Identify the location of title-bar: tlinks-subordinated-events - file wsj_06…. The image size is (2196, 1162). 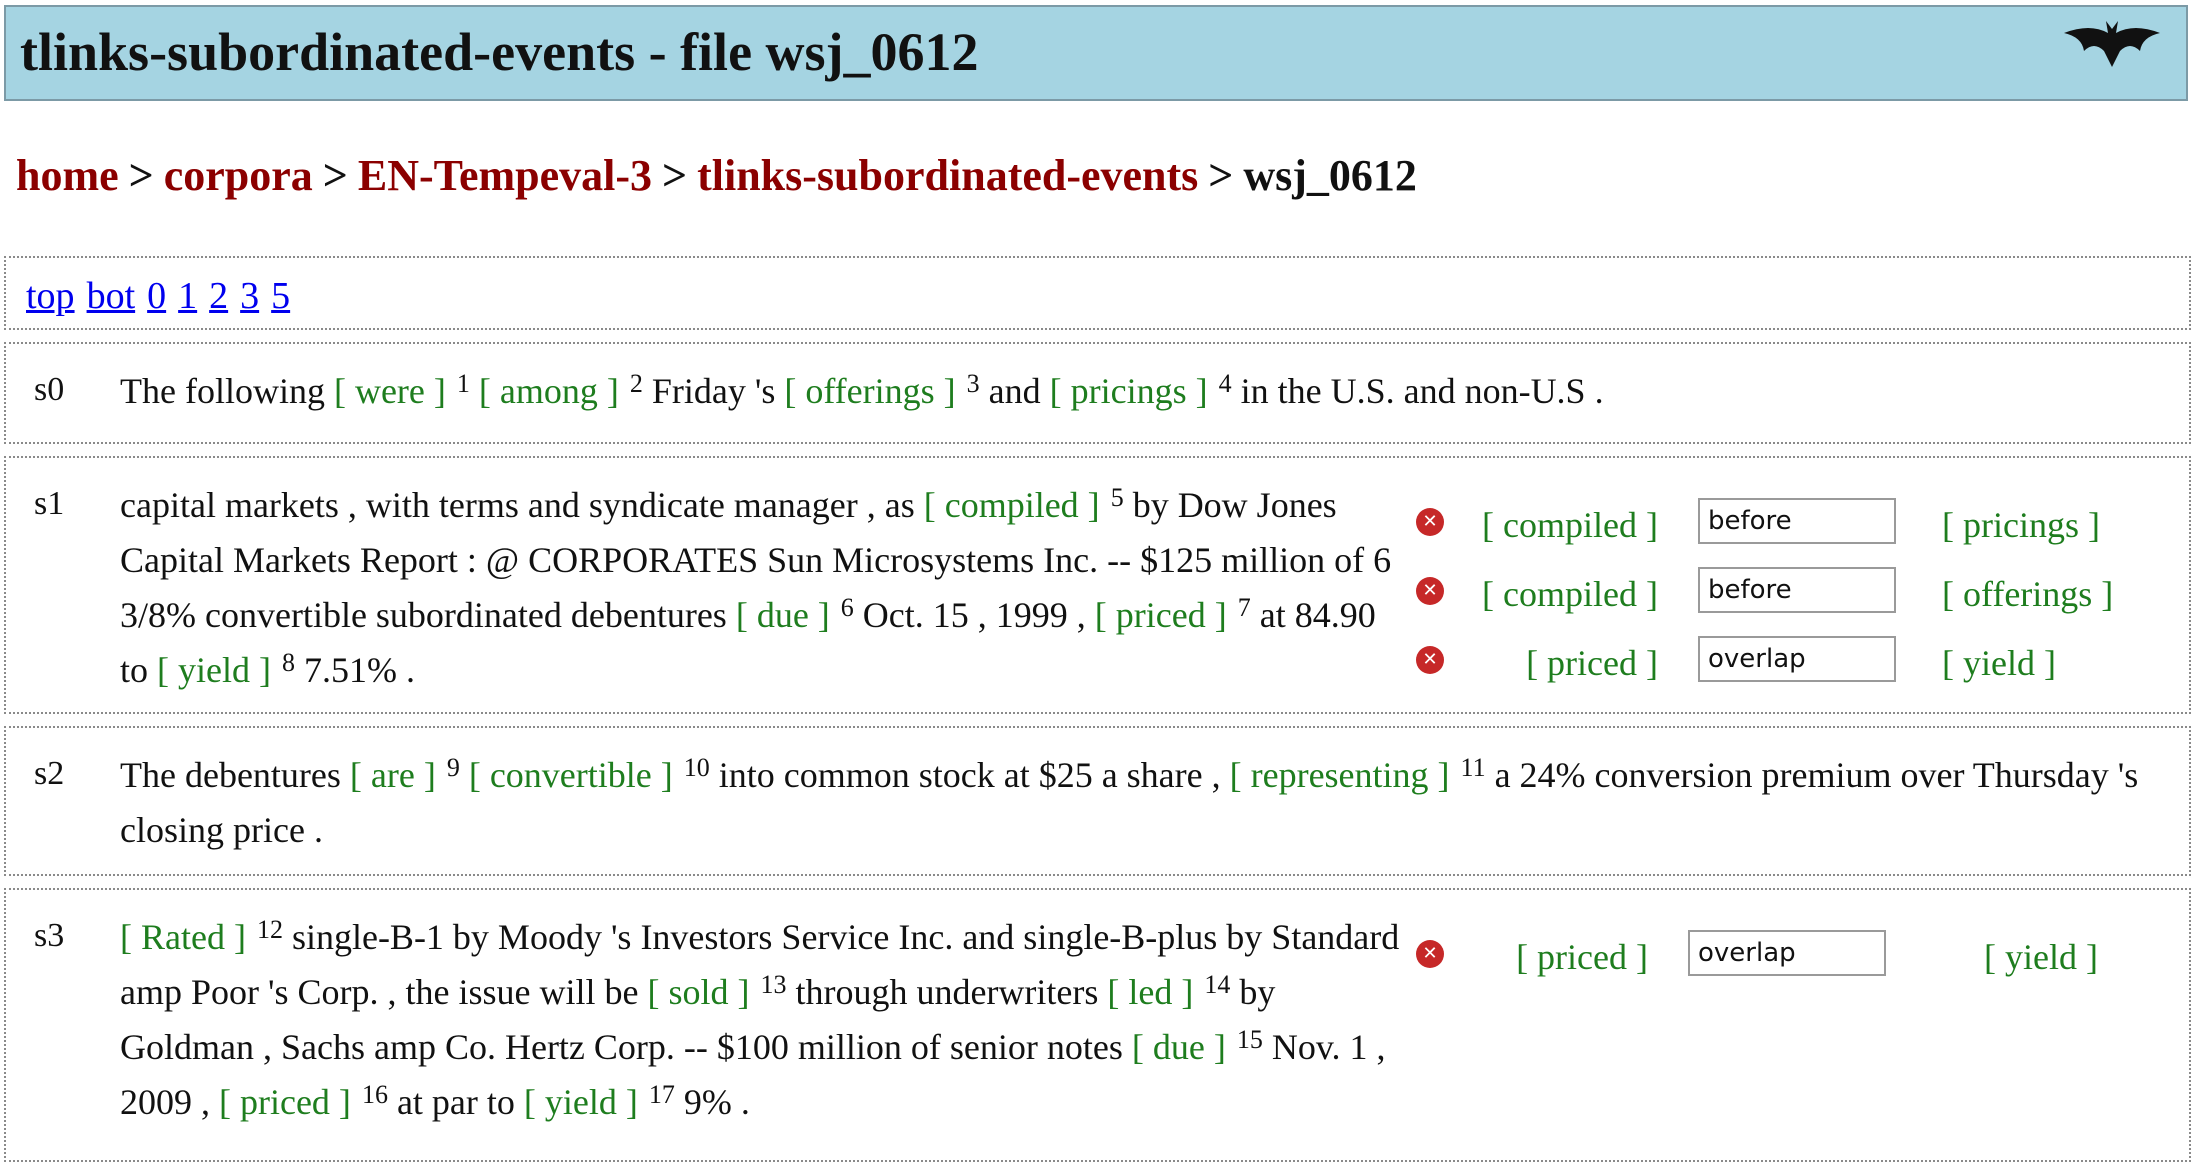
(1096, 53).